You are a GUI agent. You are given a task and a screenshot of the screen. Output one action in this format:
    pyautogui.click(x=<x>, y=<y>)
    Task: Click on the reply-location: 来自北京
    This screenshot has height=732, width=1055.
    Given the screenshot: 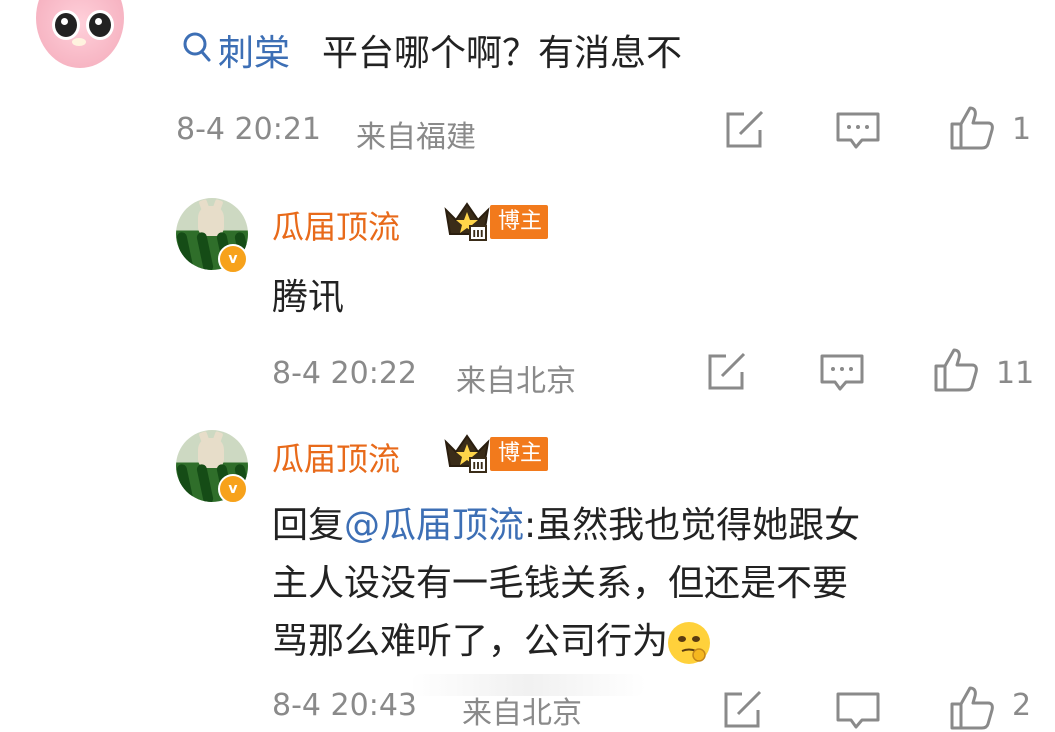 What is the action you would take?
    pyautogui.click(x=516, y=381)
    